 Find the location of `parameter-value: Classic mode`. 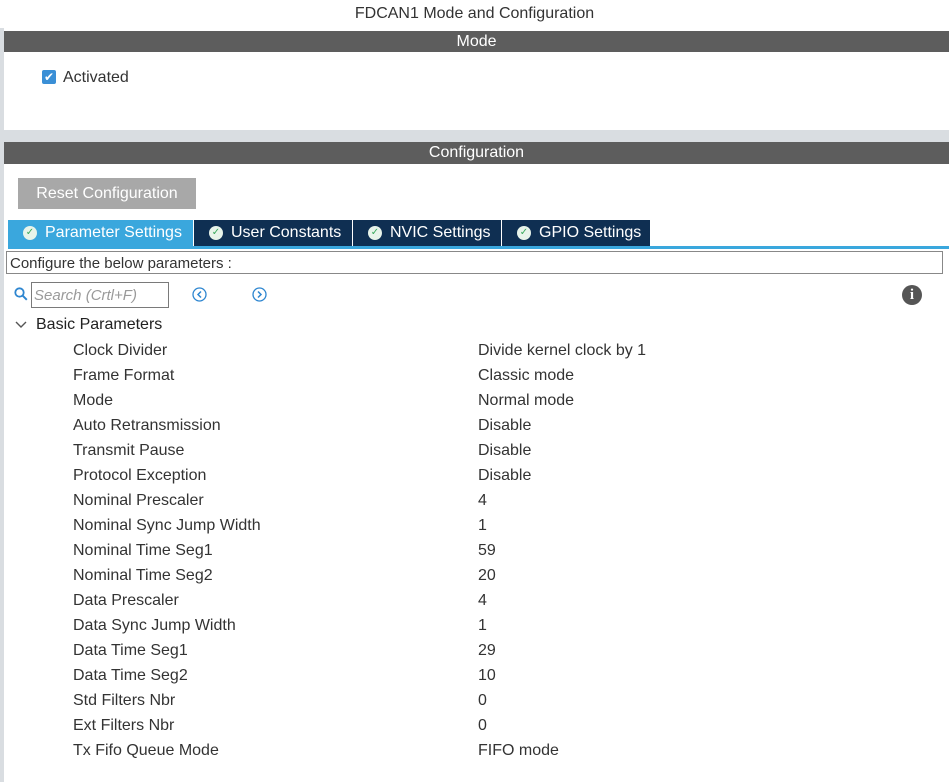

parameter-value: Classic mode is located at coordinates (526, 376).